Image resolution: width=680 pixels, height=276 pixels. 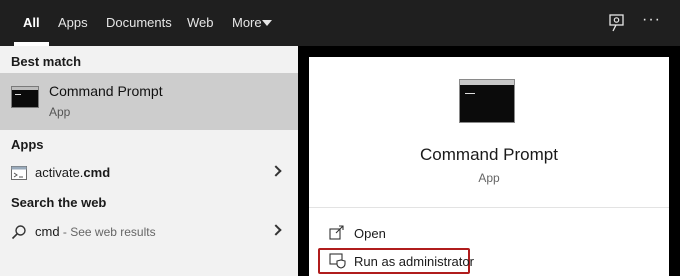 I want to click on chevron-down-icon, so click(x=267, y=23).